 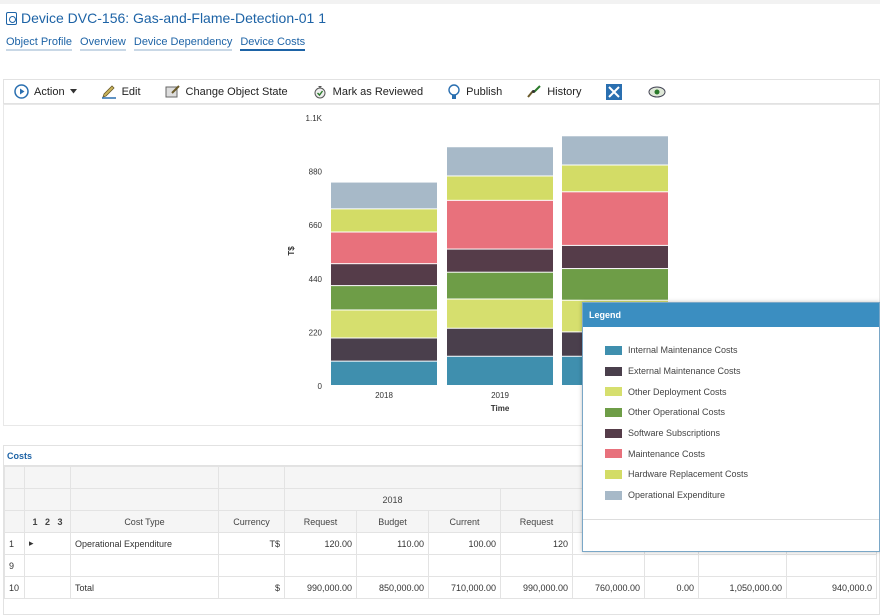 I want to click on top-strip, so click(x=440, y=2).